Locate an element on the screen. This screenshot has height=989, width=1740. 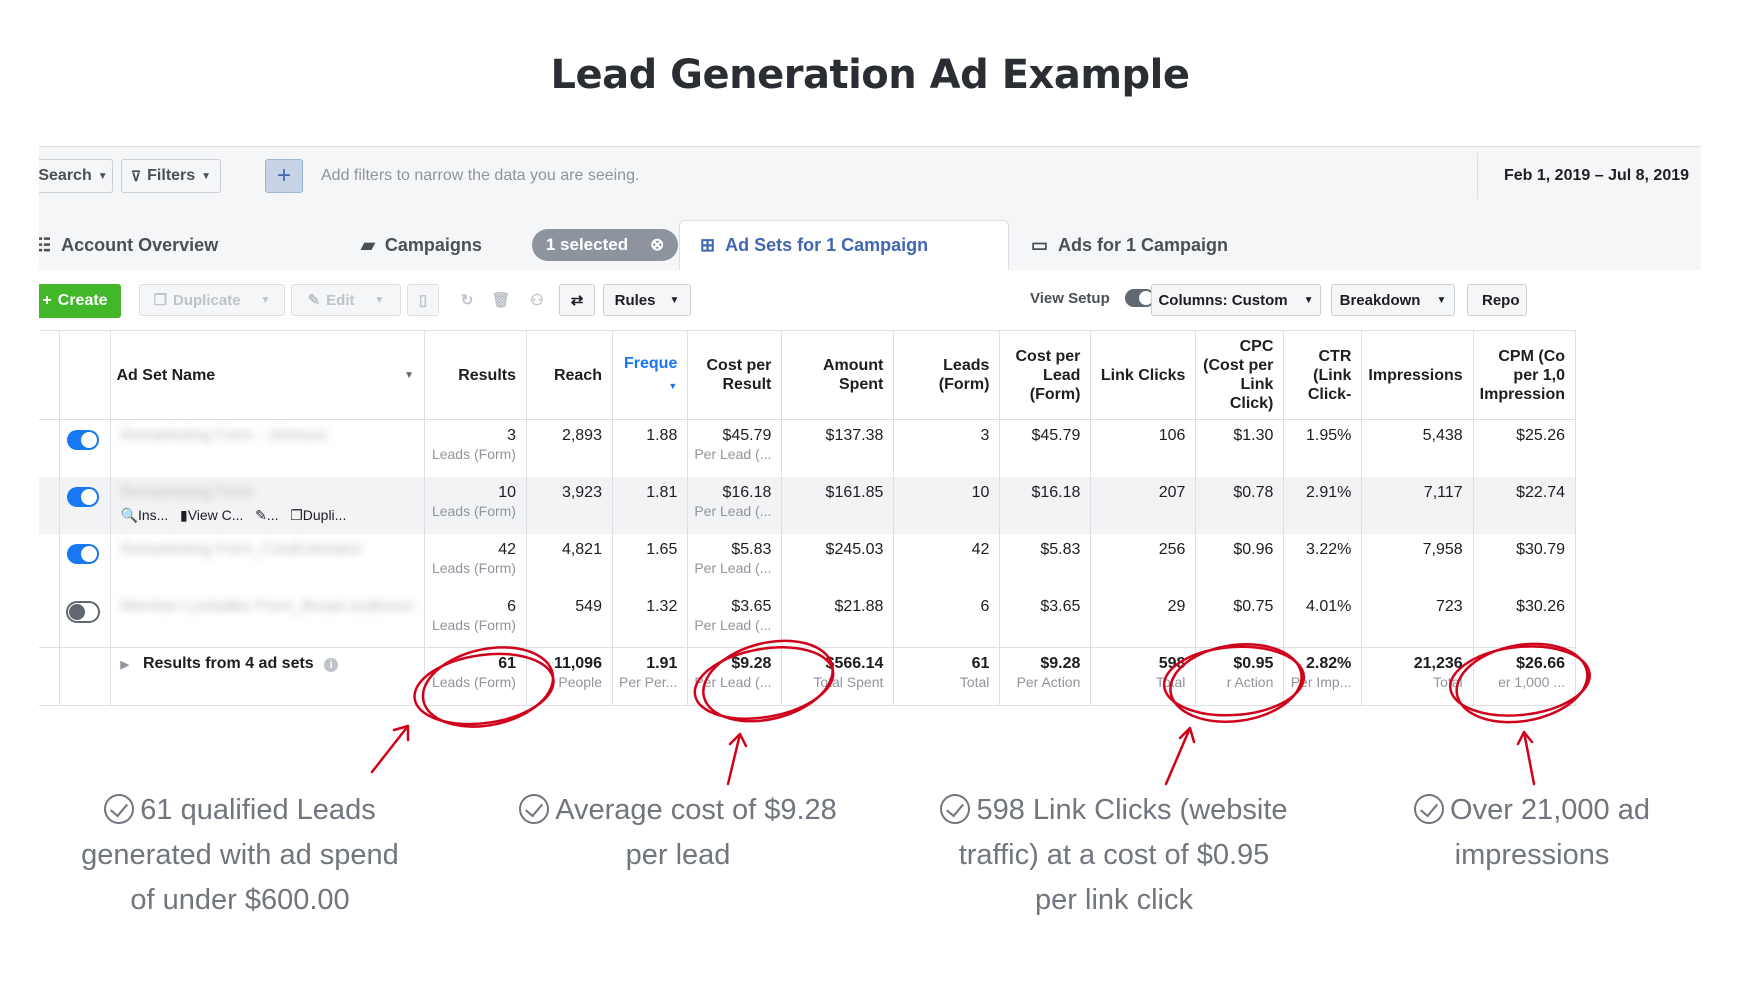
caption-line: 61 qualified Leads is located at coordinates (240, 810).